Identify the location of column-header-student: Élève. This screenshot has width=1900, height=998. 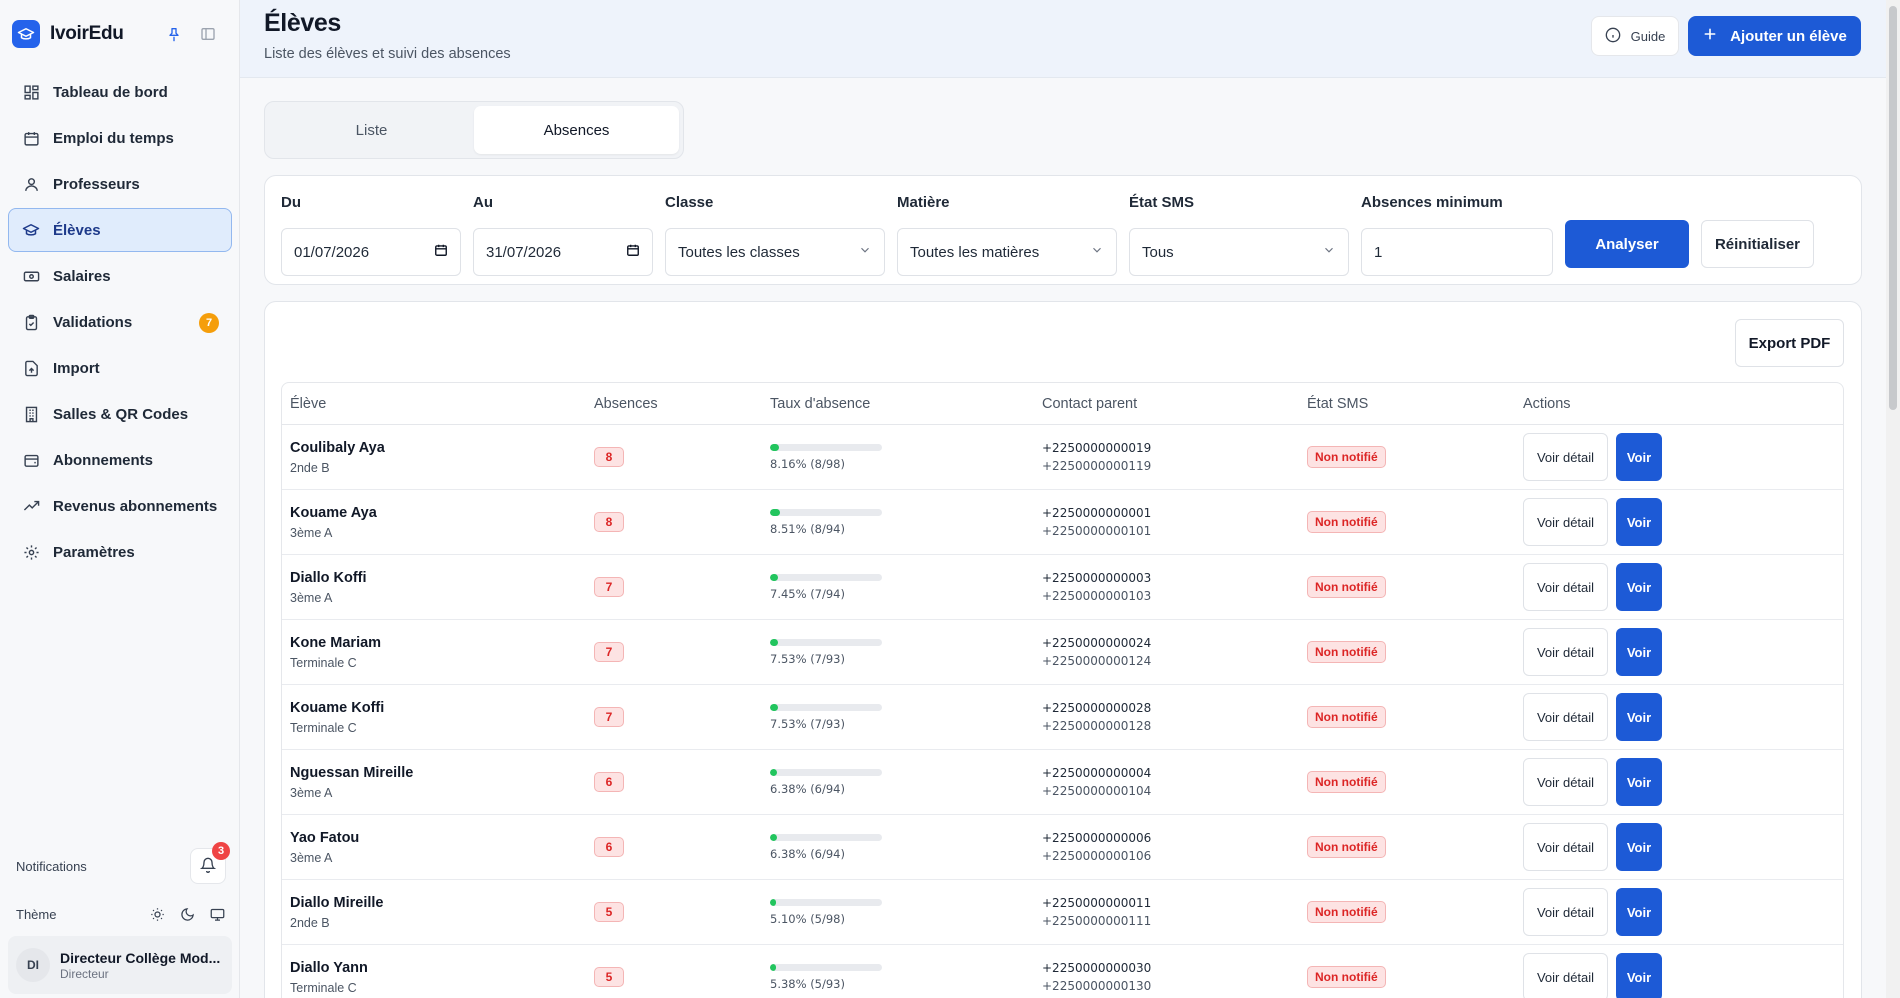
(308, 403).